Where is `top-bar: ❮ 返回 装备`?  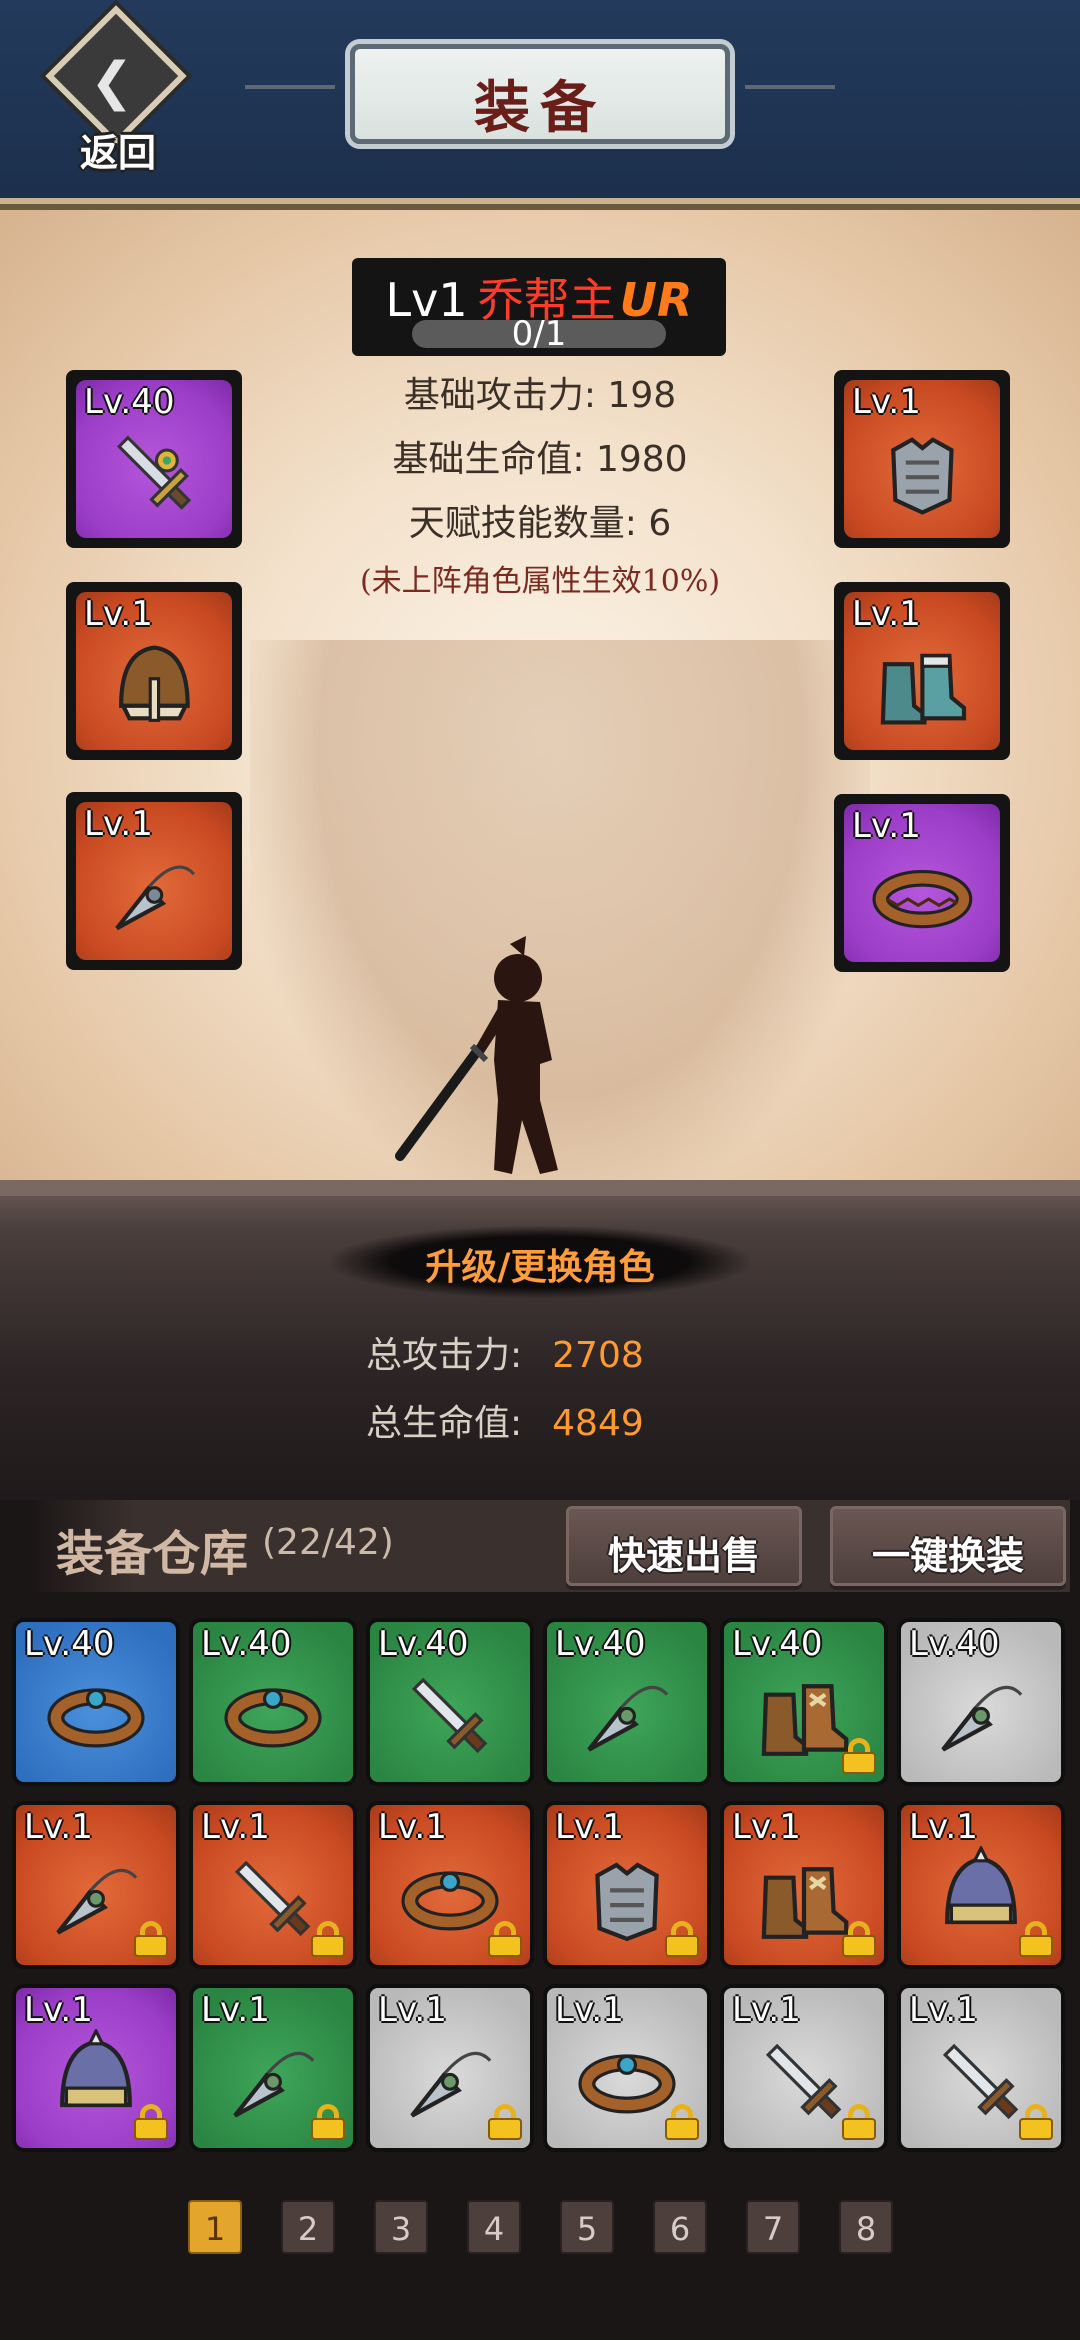
top-bar: ❮ 返回 装备 is located at coordinates (540, 105).